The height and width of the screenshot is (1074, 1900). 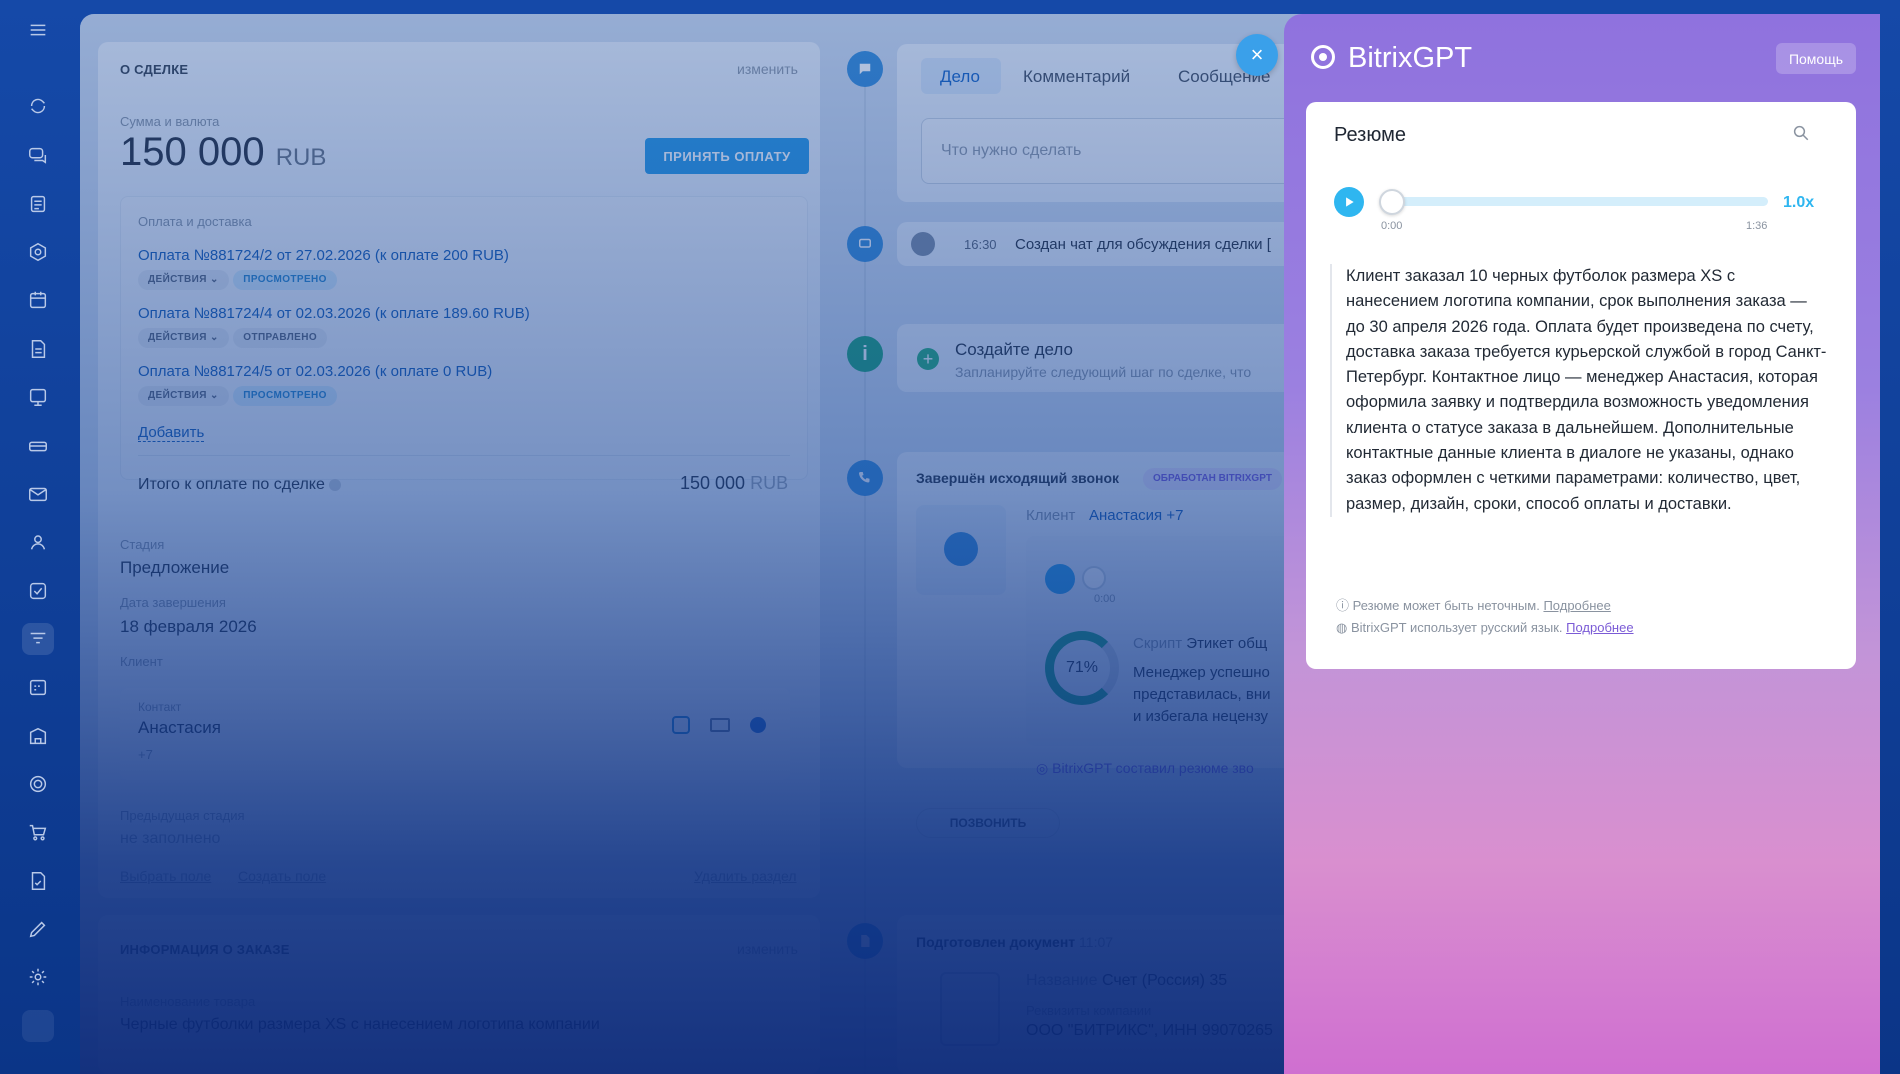 What do you see at coordinates (727, 156) in the screenshot?
I see `accept-payment-button: ПРИНЯТЬ ОПЛАТУ` at bounding box center [727, 156].